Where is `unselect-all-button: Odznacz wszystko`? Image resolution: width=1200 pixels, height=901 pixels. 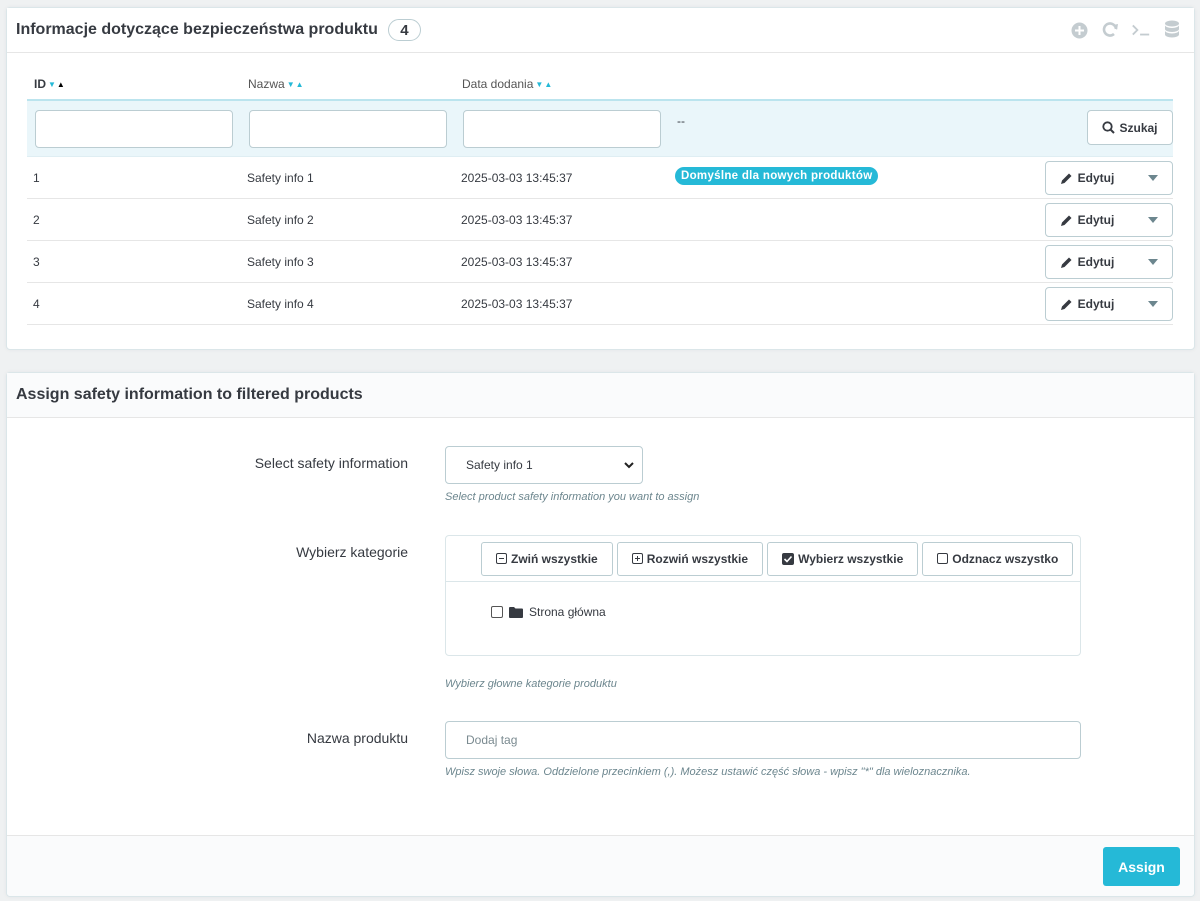
unselect-all-button: Odznacz wszystko is located at coordinates (998, 558).